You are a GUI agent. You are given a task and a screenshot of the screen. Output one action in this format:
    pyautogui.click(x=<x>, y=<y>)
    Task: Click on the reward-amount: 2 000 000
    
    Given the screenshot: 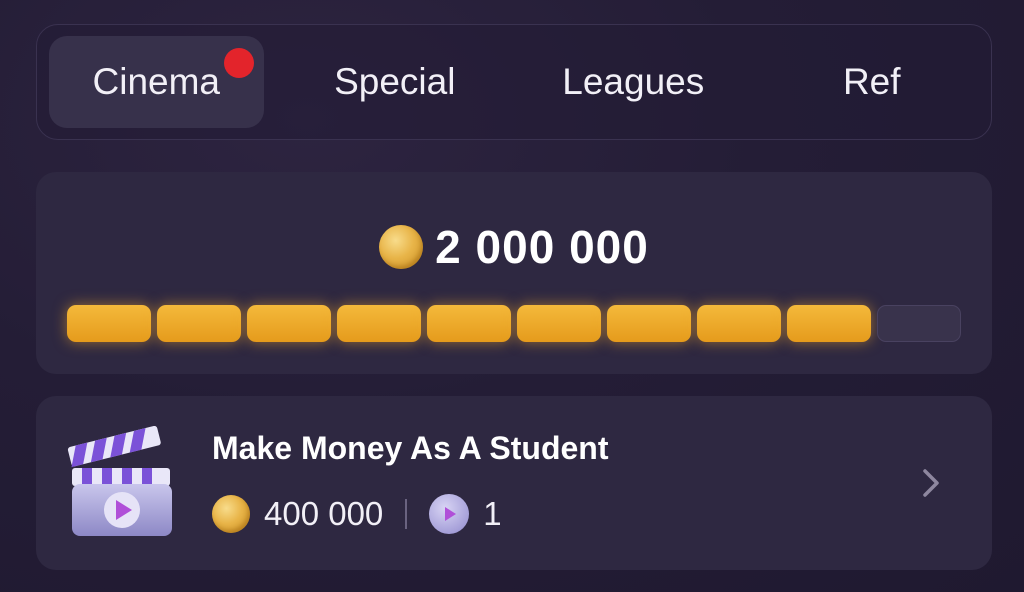 What is the action you would take?
    pyautogui.click(x=542, y=247)
    